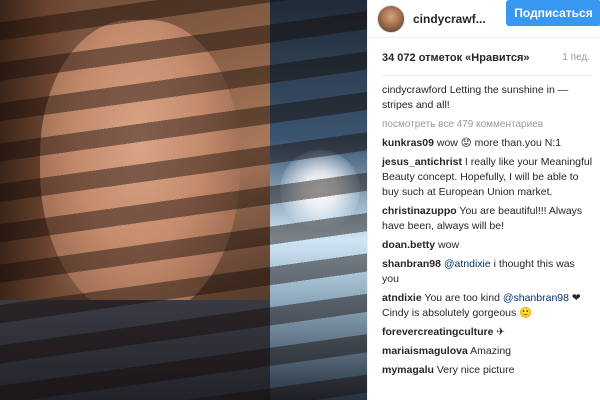  Describe the element at coordinates (408, 370) in the screenshot. I see `comment-username: mymagalu` at that location.